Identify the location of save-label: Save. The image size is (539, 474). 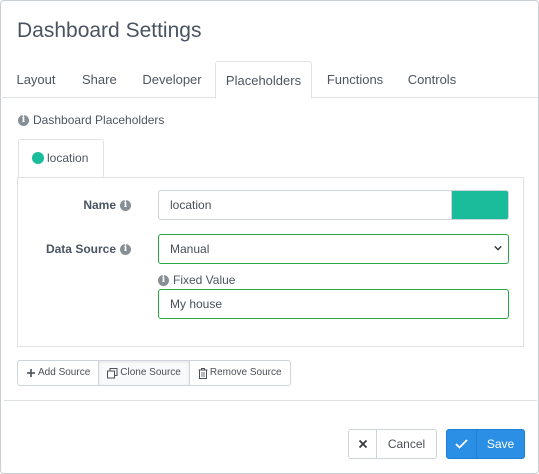
(500, 444).